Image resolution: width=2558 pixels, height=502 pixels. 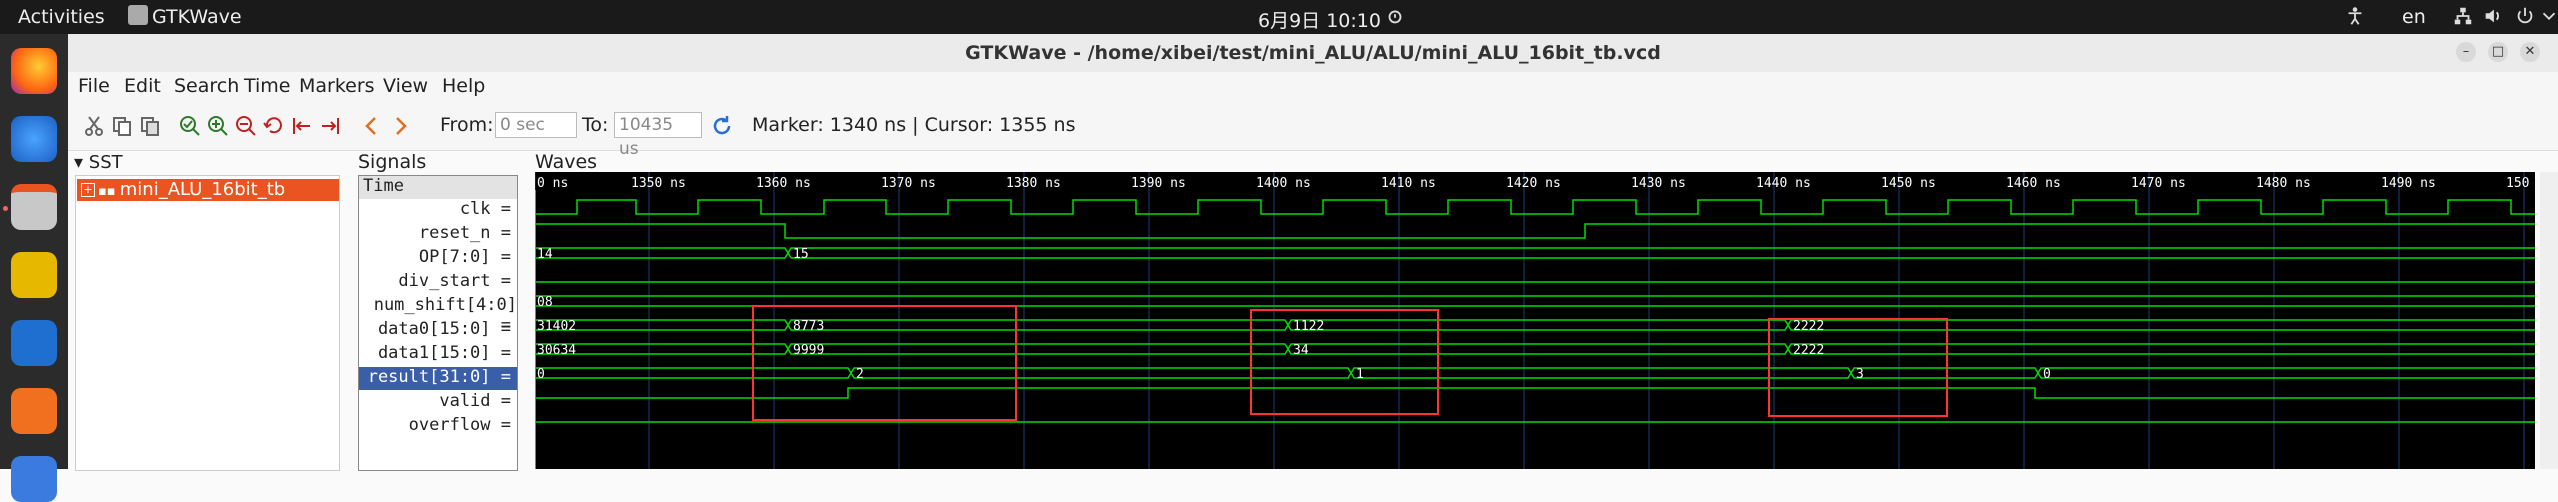 What do you see at coordinates (2408, 183) in the screenshot?
I see `tick-label: 1490 ns` at bounding box center [2408, 183].